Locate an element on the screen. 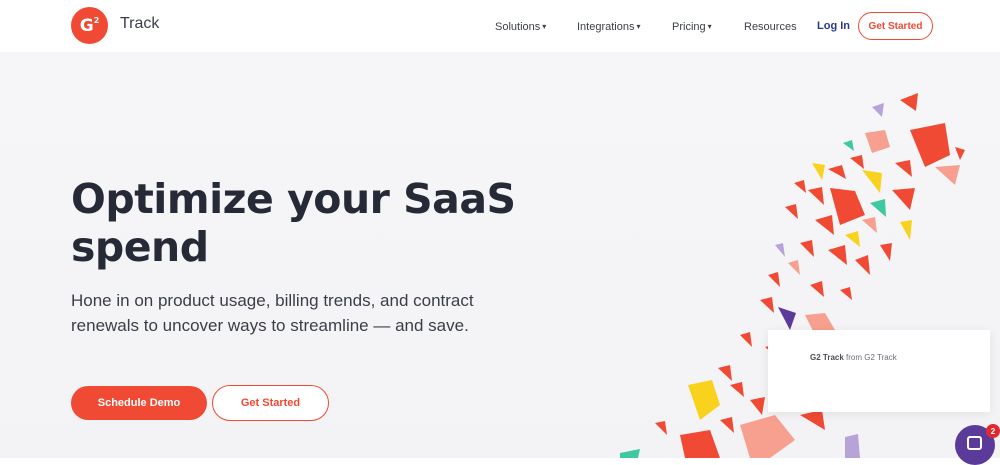 The height and width of the screenshot is (465, 1000). nav-label: Pricing is located at coordinates (689, 27).